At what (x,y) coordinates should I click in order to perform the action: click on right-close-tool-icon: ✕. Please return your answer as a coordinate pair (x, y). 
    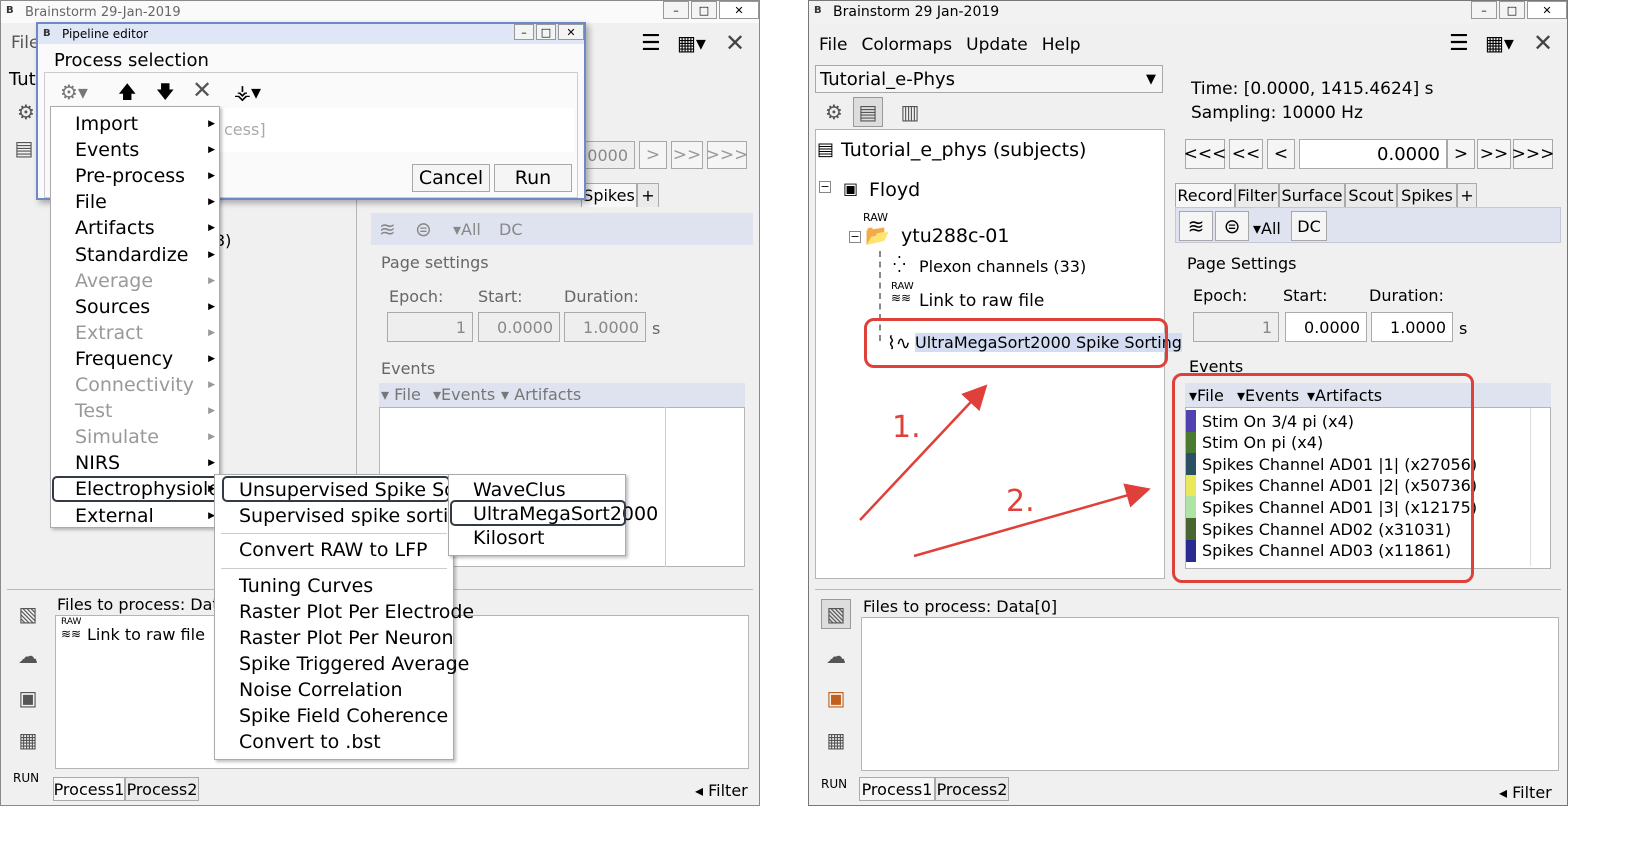
    Looking at the image, I should click on (1543, 43).